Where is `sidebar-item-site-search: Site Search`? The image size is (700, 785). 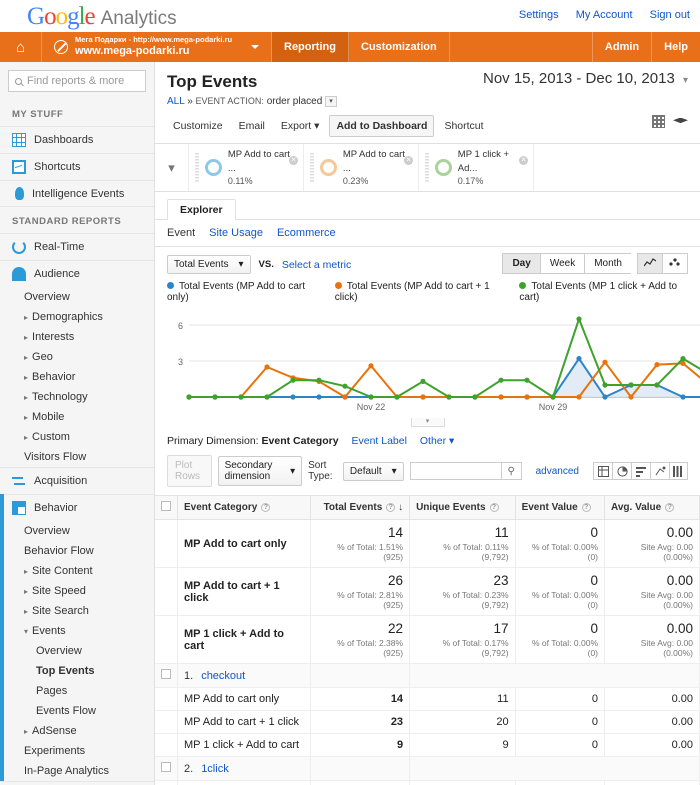 sidebar-item-site-search: Site Search is located at coordinates (79, 611).